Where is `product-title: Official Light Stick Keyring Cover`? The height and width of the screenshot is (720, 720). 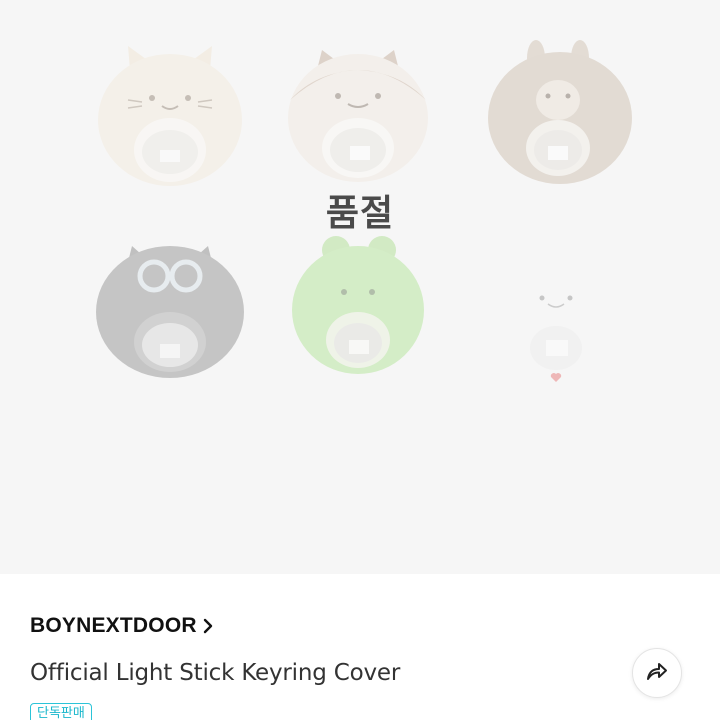 product-title: Official Light Stick Keyring Cover is located at coordinates (215, 673).